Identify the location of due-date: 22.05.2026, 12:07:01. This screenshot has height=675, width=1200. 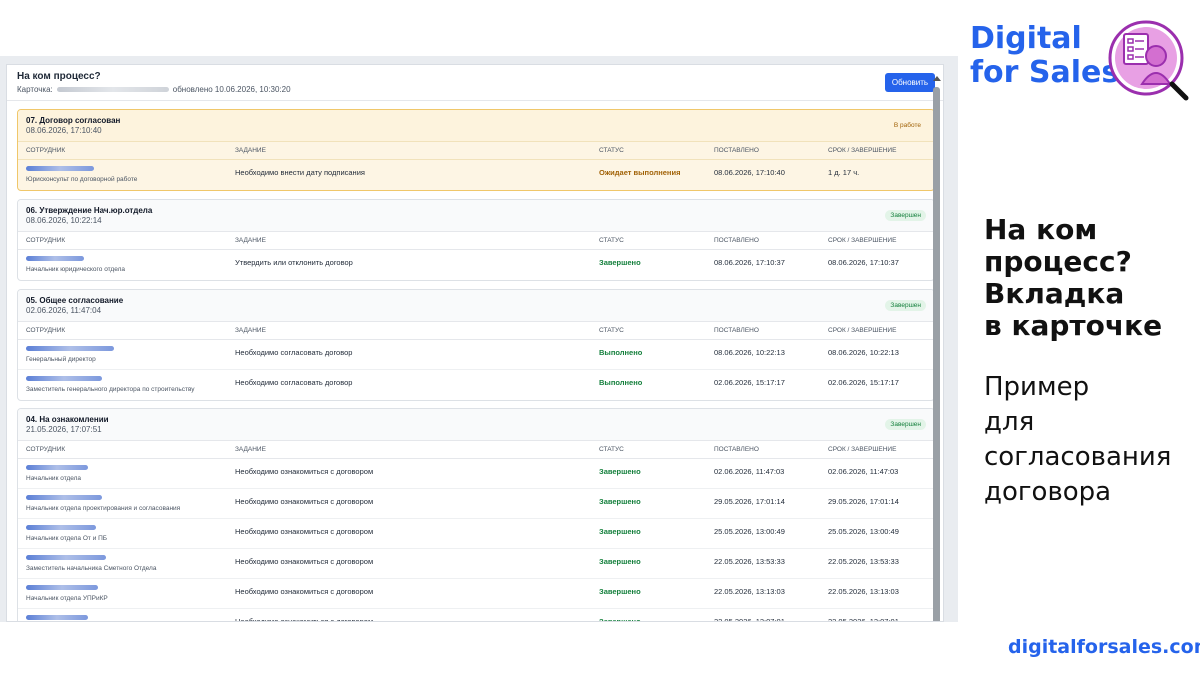
(863, 619).